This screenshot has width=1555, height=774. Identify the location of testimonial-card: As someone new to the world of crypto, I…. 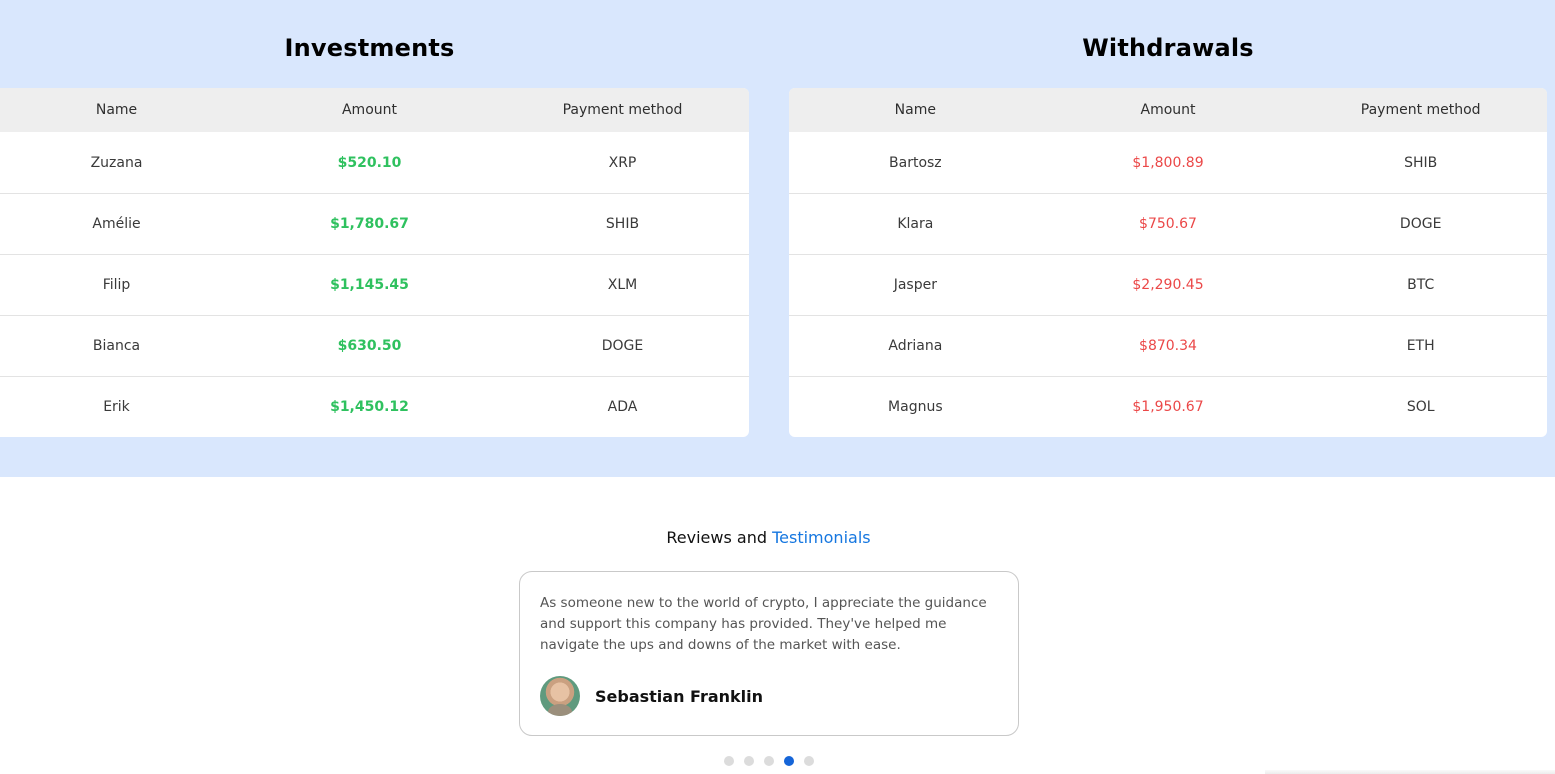
(769, 653).